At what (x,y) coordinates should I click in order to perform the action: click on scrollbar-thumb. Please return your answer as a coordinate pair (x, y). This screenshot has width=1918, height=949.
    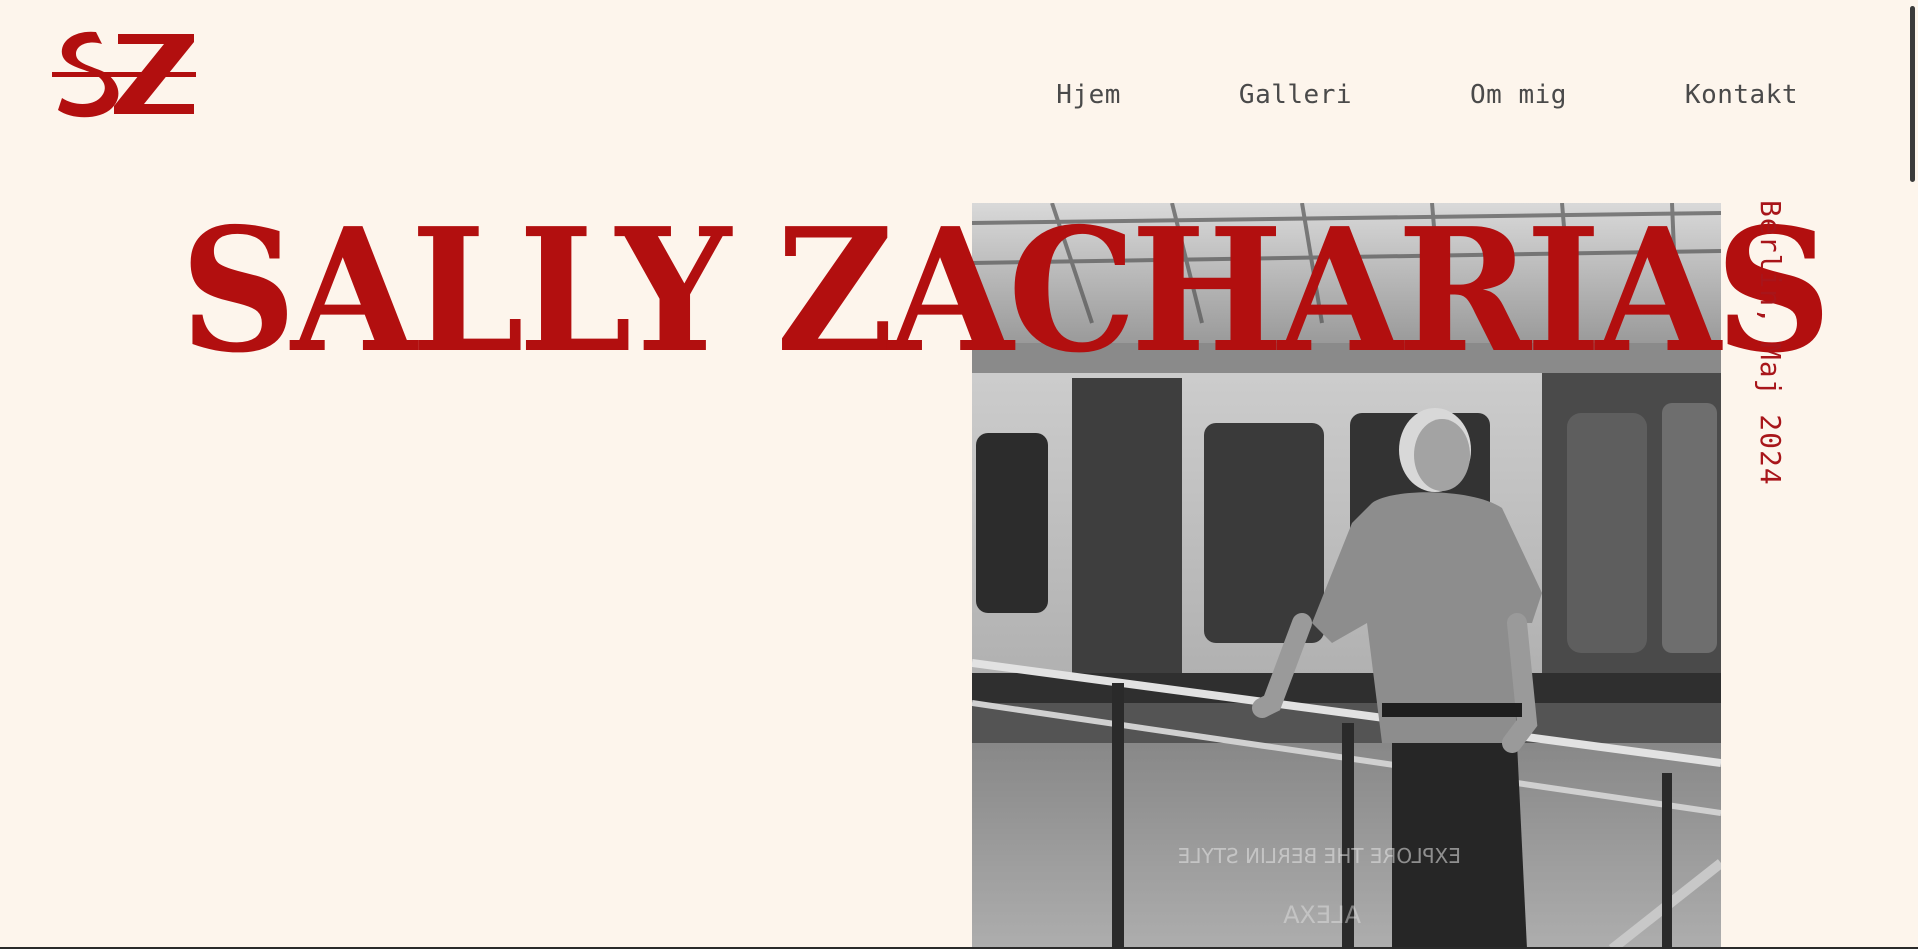
    Looking at the image, I should click on (1912, 94).